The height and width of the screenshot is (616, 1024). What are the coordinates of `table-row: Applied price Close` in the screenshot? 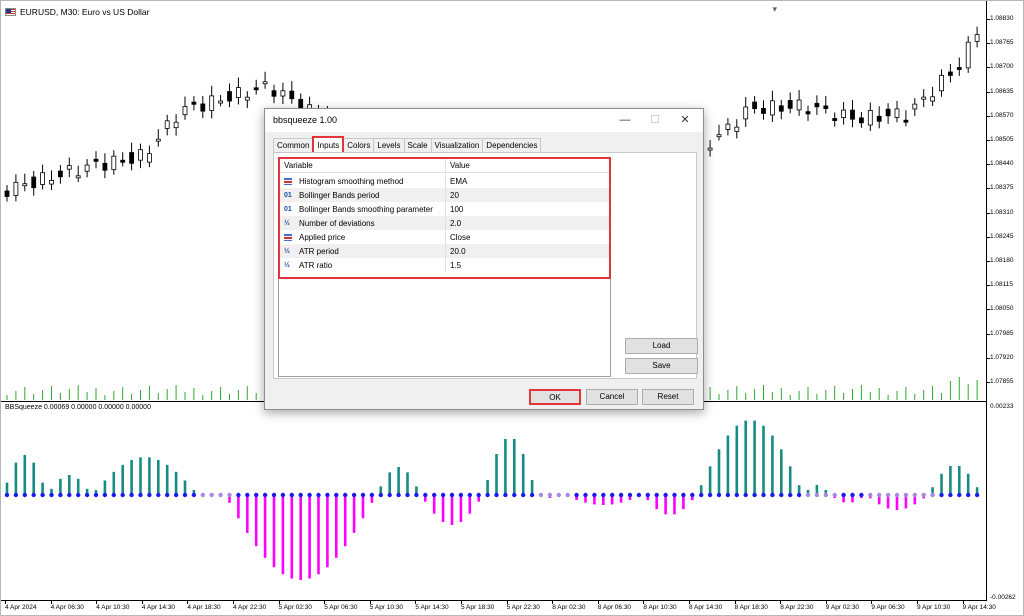 It's located at (444, 237).